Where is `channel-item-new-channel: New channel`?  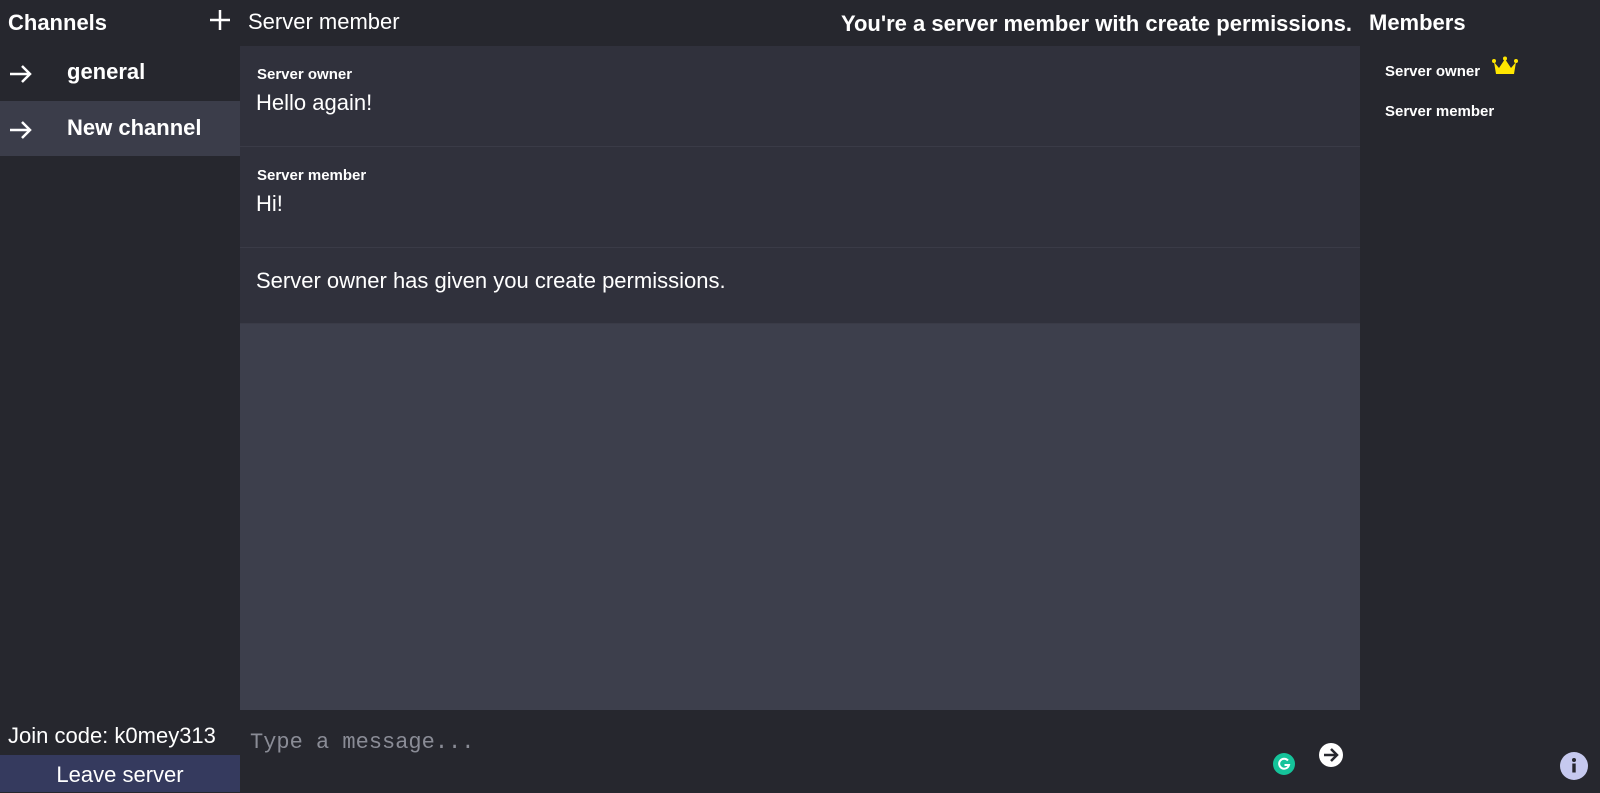 channel-item-new-channel: New channel is located at coordinates (120, 128).